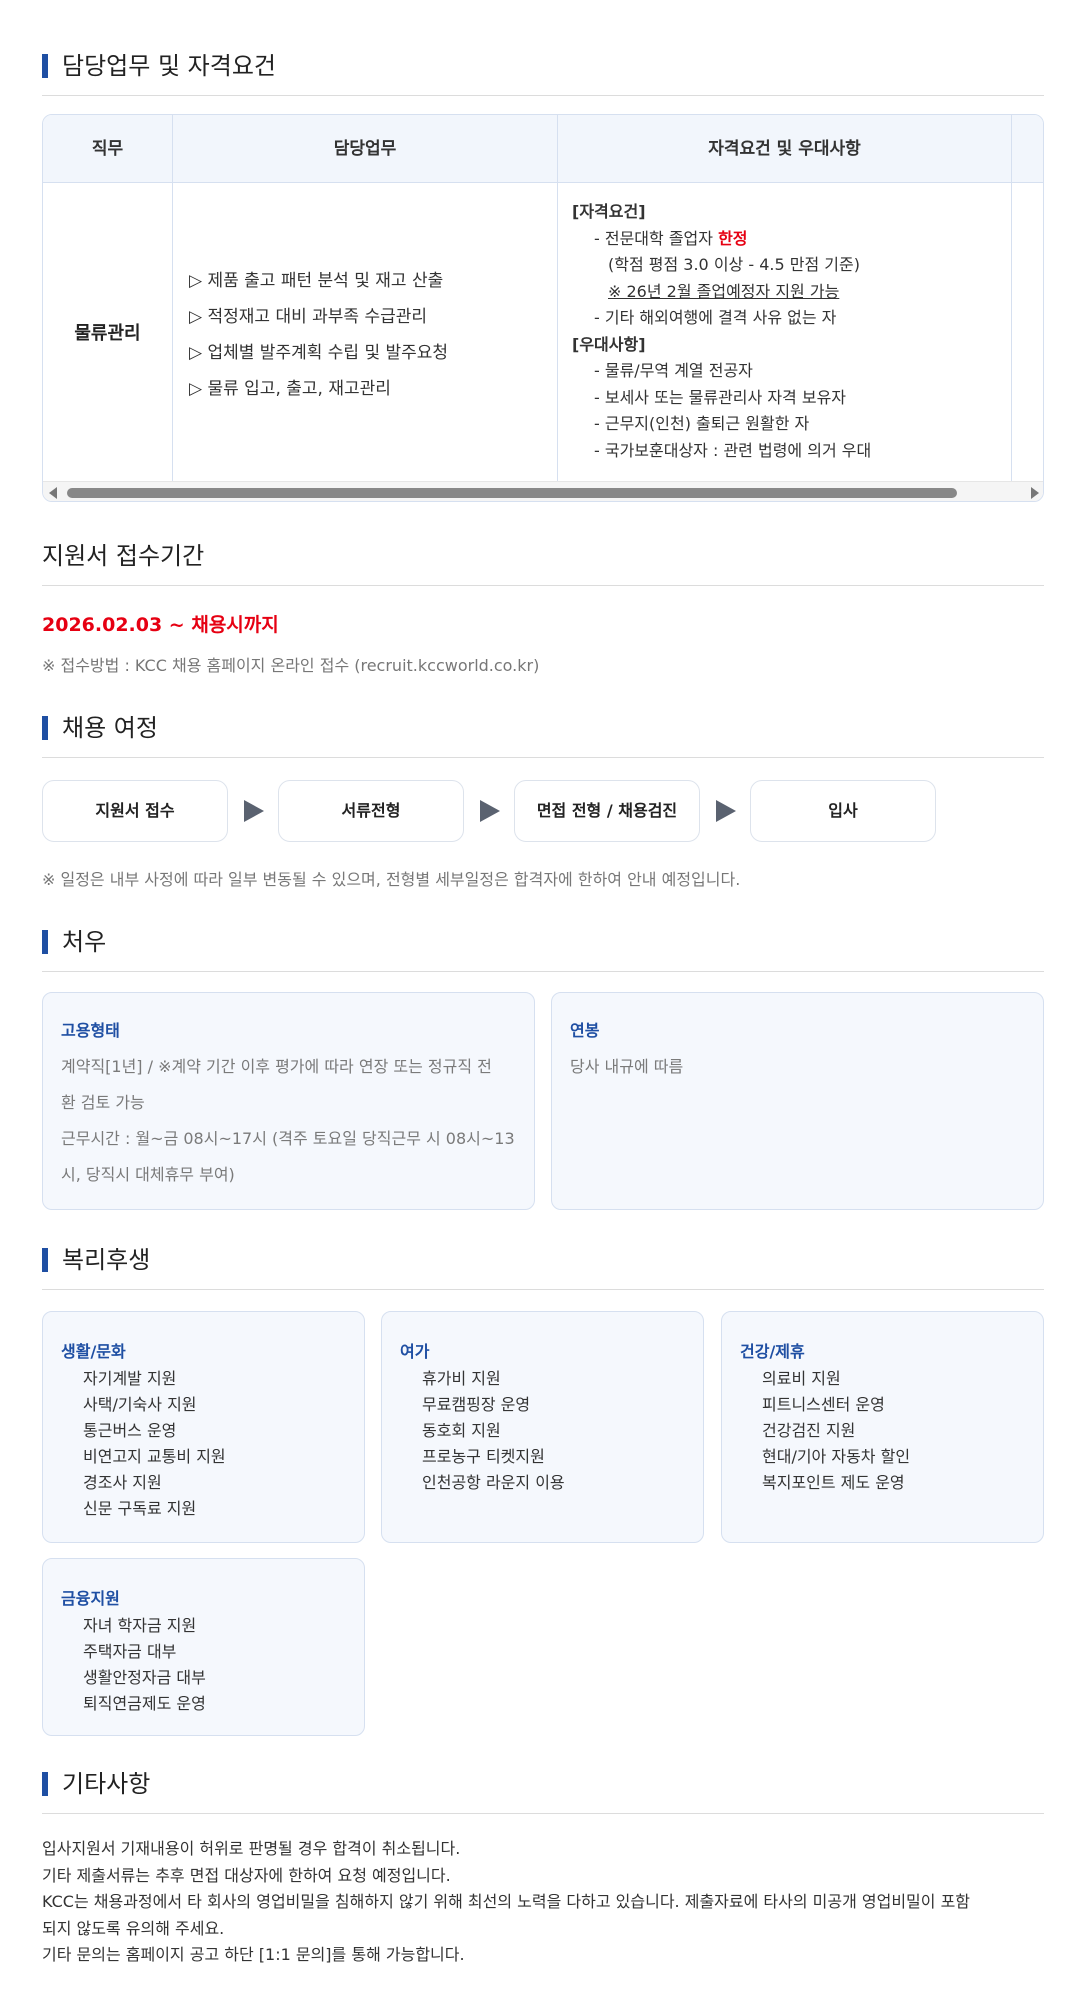 The height and width of the screenshot is (2006, 1083). Describe the element at coordinates (476, 1404) in the screenshot. I see `benefit-item: 무료캠핑장 운영` at that location.